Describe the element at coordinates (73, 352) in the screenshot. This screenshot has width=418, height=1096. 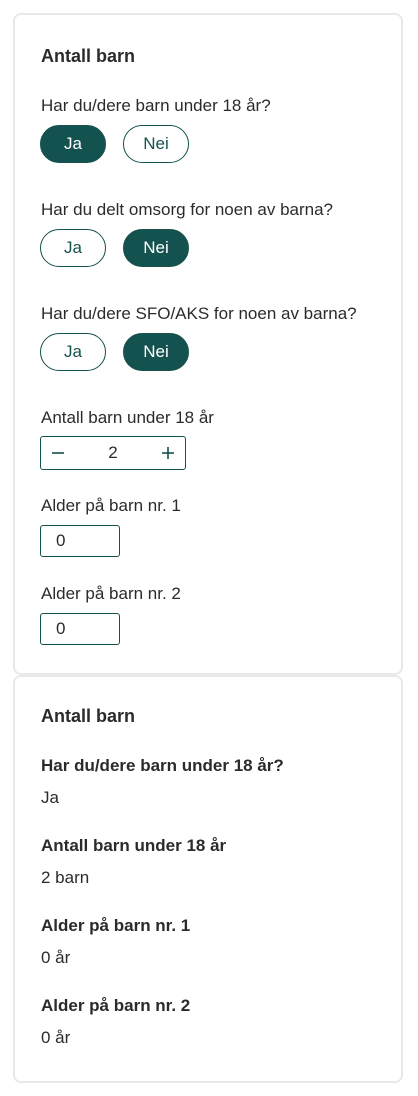
I see `sfo-yes-button: Ja` at that location.